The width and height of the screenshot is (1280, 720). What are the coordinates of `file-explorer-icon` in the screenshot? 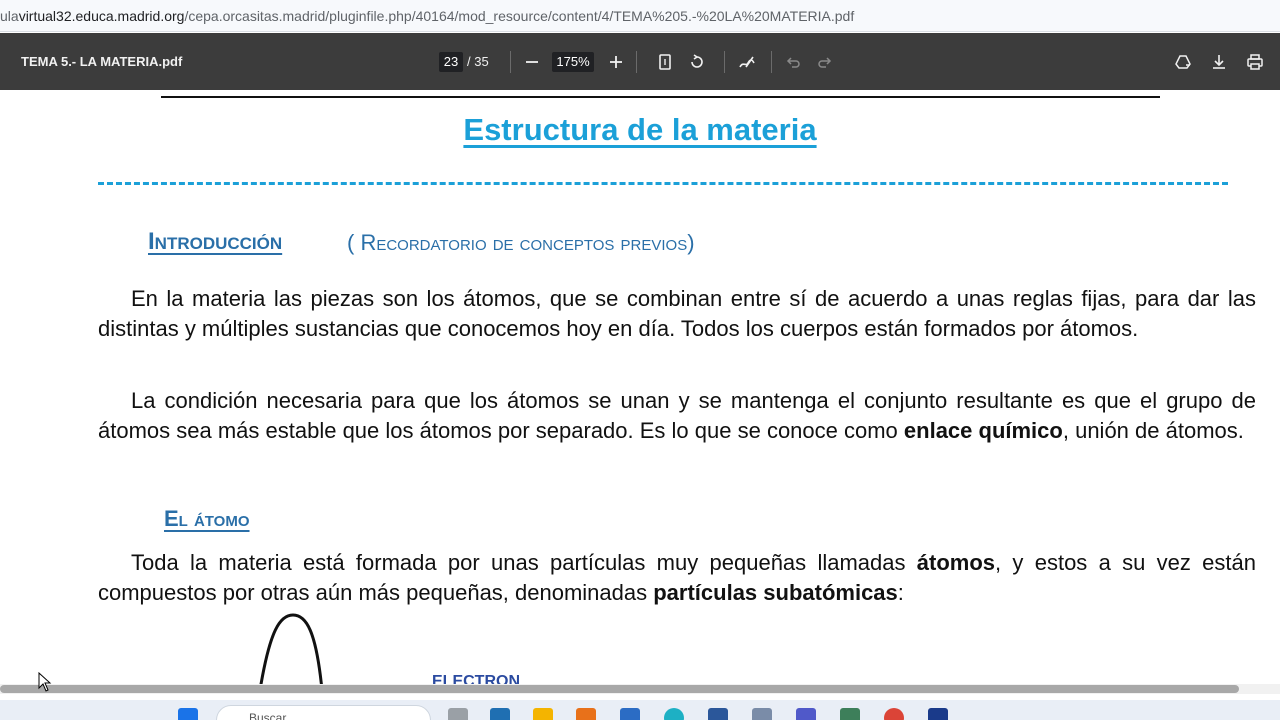 It's located at (543, 714).